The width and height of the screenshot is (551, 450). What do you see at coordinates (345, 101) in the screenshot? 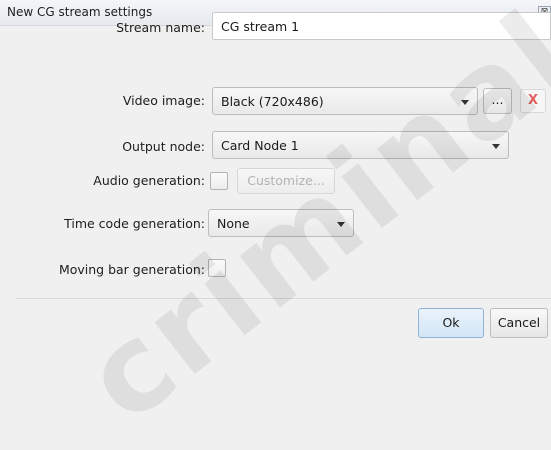
I see `video-image-dropdown: Black (720x486)` at bounding box center [345, 101].